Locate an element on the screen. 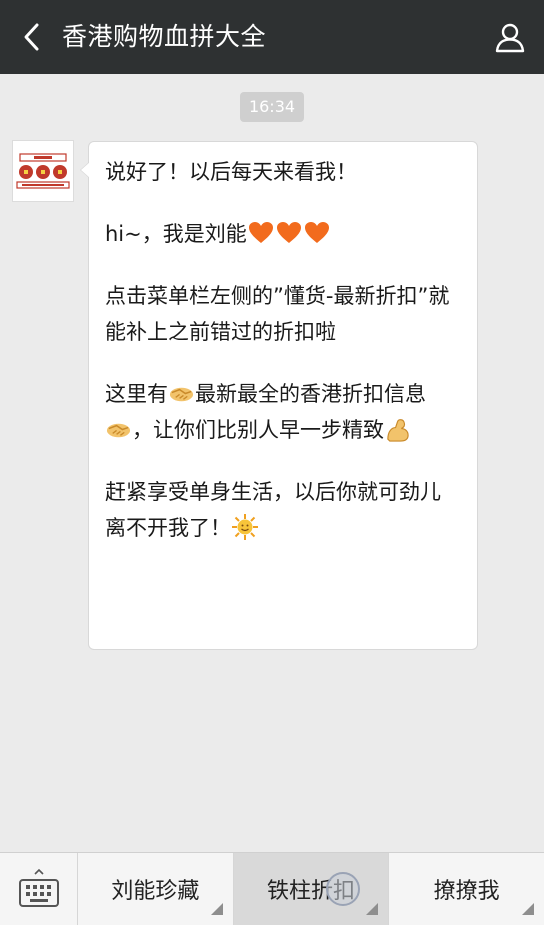  keyboard-toggle-button is located at coordinates (39, 889).